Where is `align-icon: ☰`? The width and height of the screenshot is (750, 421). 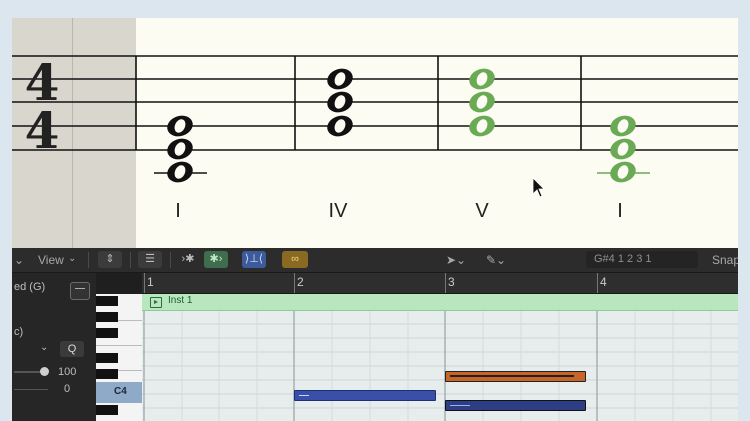 align-icon: ☰ is located at coordinates (150, 259).